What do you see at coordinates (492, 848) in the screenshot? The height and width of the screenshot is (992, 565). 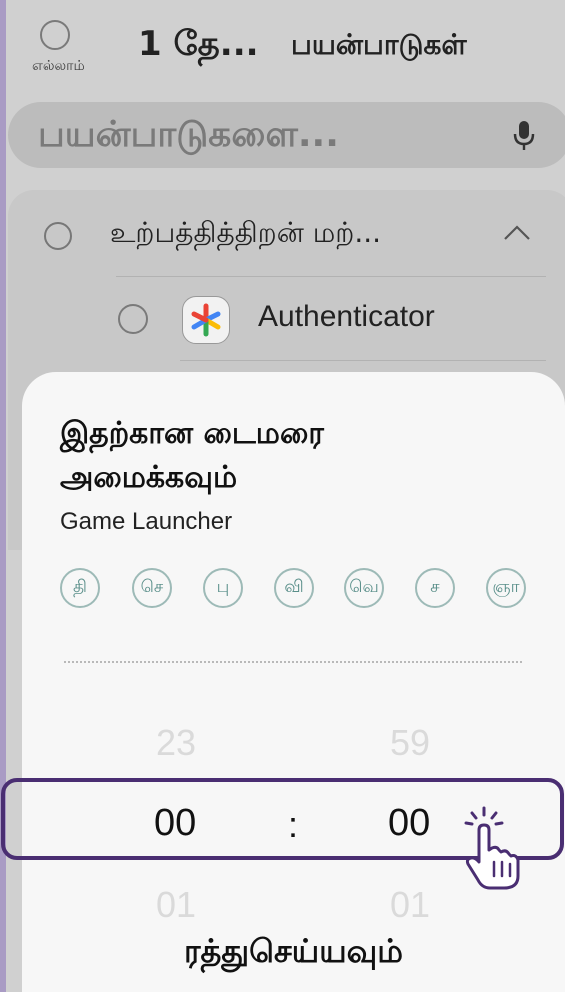 I see `tap-hand-icon` at bounding box center [492, 848].